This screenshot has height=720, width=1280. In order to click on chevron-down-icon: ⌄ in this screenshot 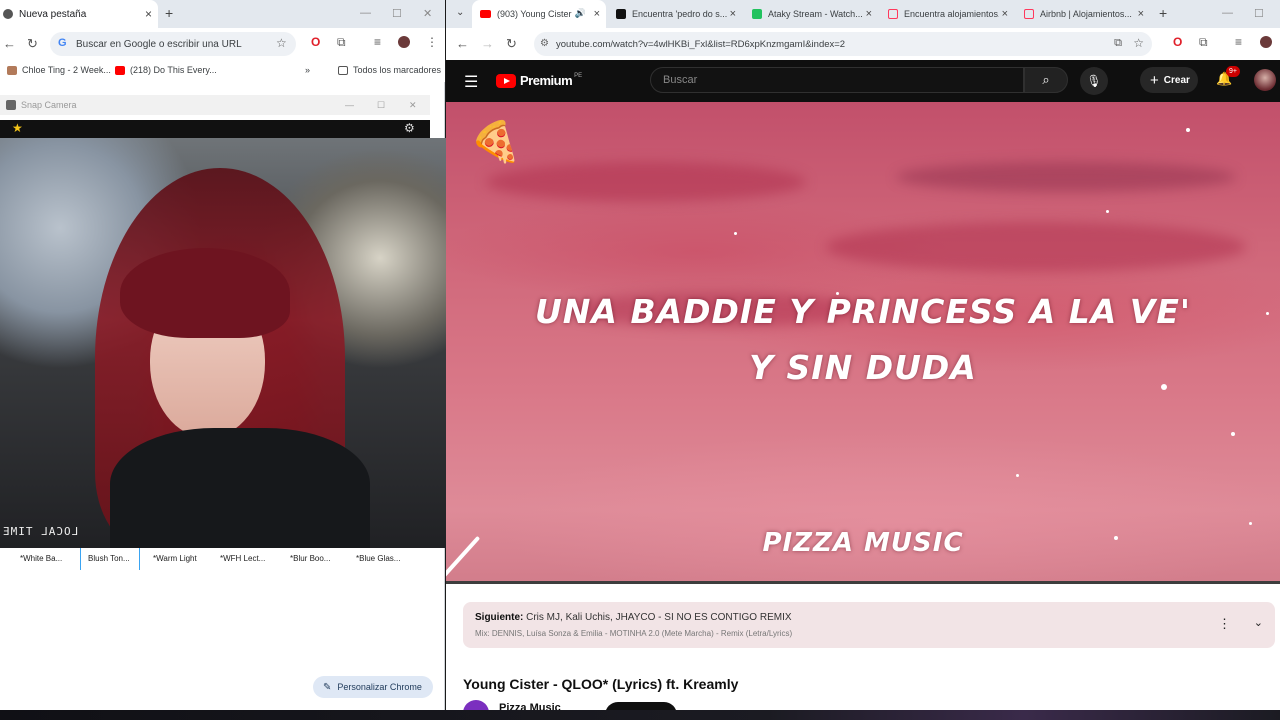, I will do `click(1258, 622)`.